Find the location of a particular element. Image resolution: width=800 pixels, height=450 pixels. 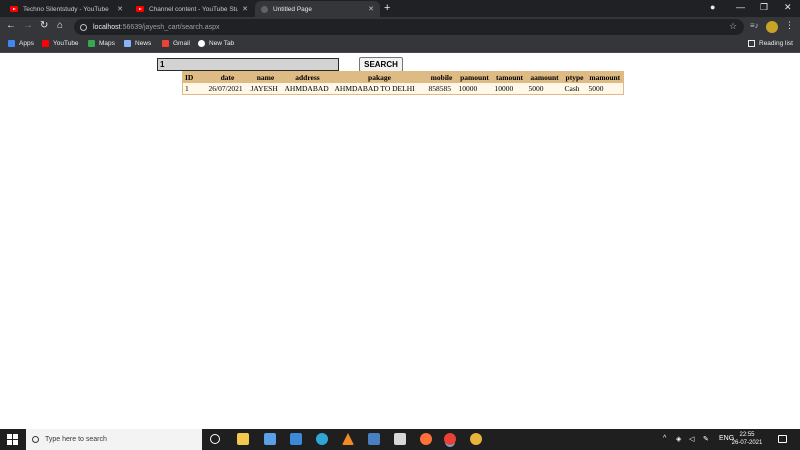

column-header-date: date is located at coordinates (227, 77).